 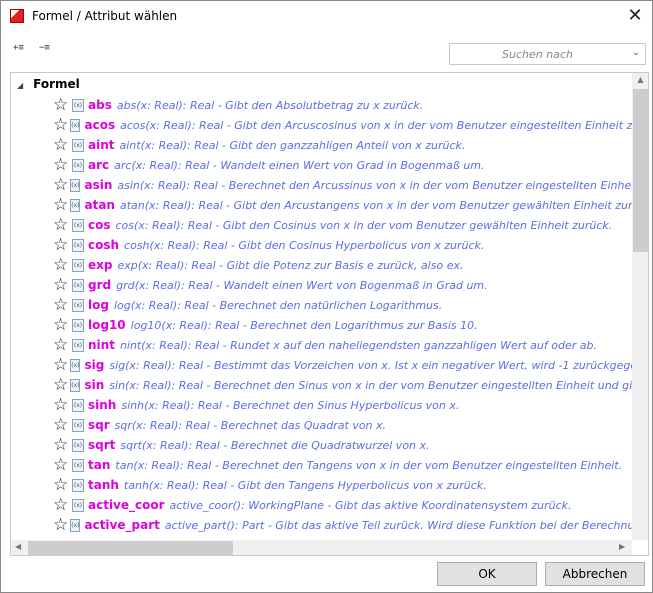 I want to click on function-name: tanh, so click(x=103, y=485).